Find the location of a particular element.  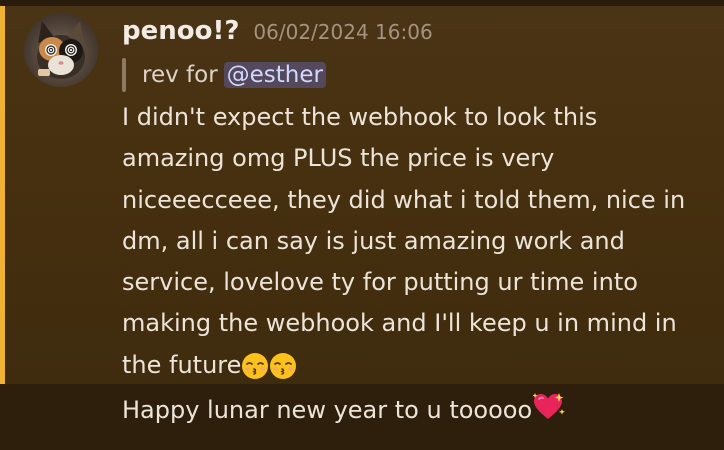

mention-highlight-bar is located at coordinates (2, 195).